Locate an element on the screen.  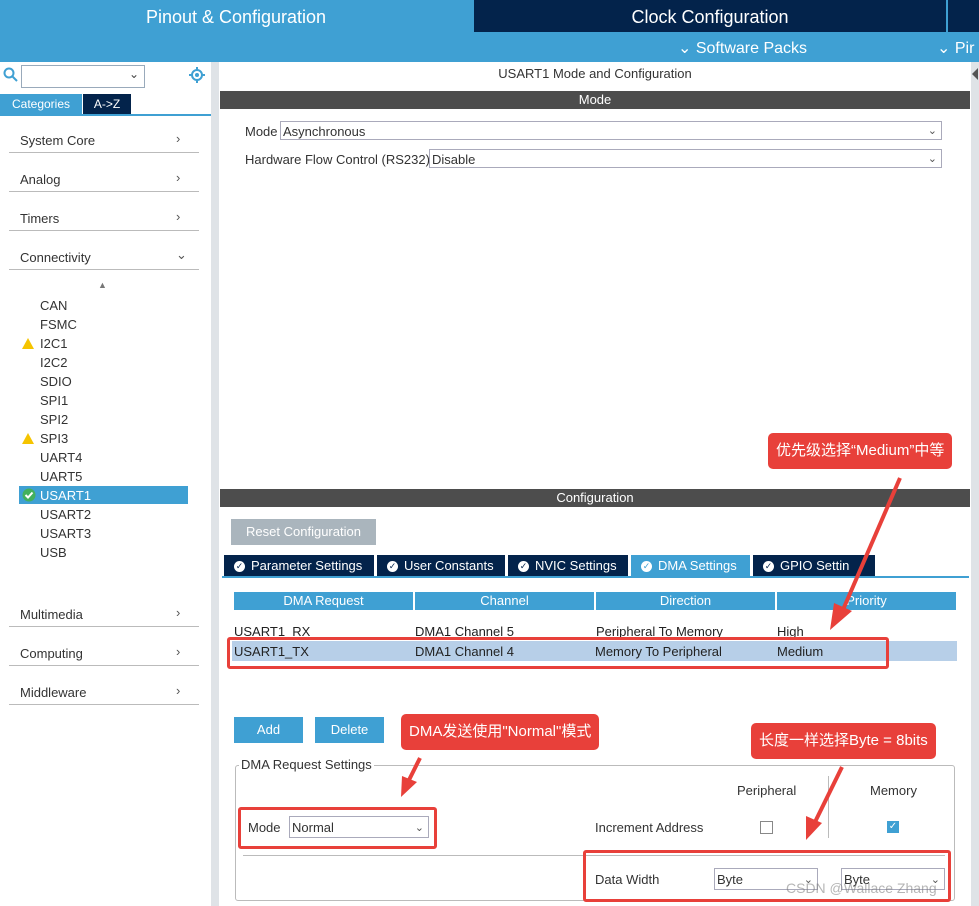
watermark: CSDN @Wallace Zhang is located at coordinates (861, 888).